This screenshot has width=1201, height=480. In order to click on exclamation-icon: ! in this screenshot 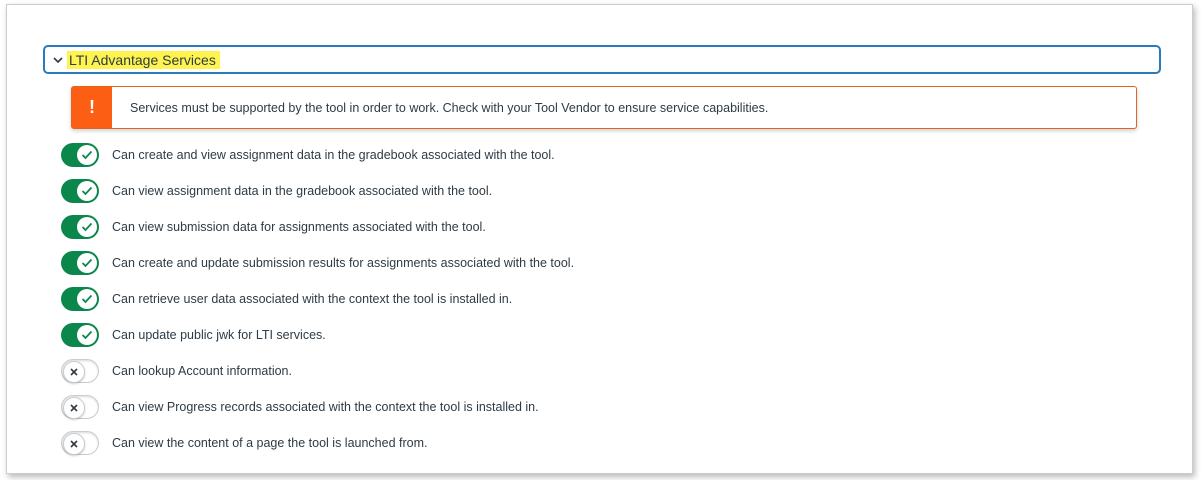, I will do `click(92, 107)`.